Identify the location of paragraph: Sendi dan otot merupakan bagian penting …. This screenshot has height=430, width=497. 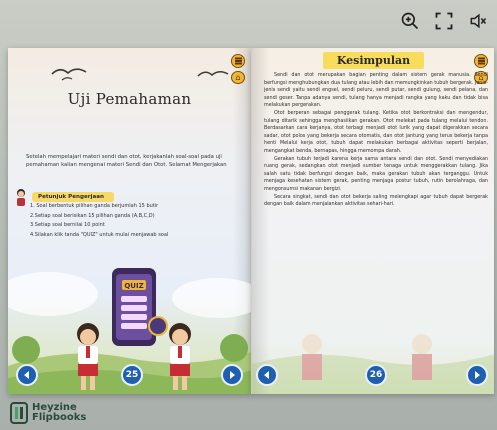
(376, 90).